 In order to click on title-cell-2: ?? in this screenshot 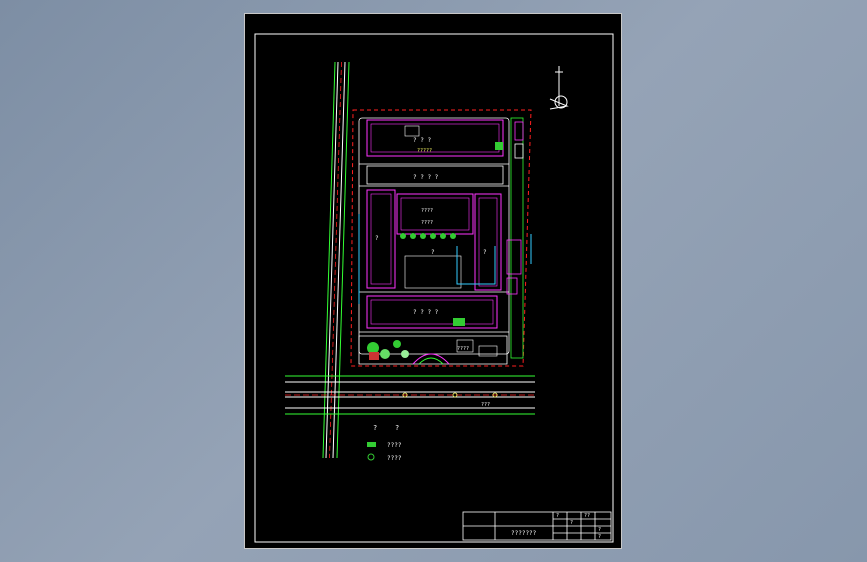, I will do `click(587, 516)`.